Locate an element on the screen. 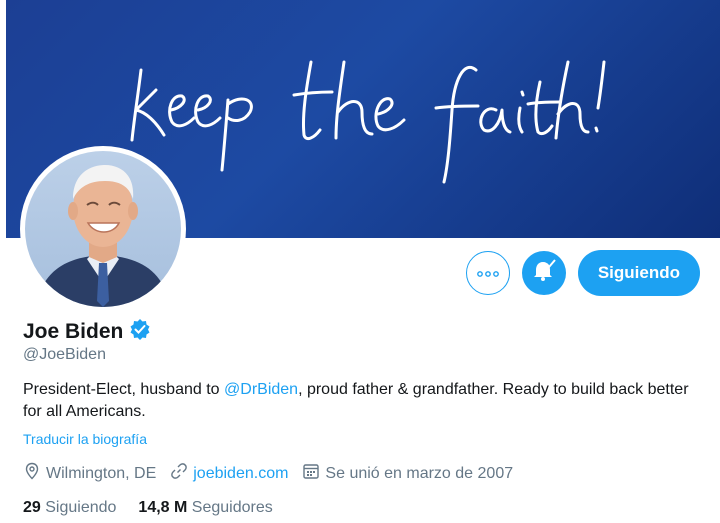 The width and height of the screenshot is (720, 523). notification-bell-icon is located at coordinates (544, 273).